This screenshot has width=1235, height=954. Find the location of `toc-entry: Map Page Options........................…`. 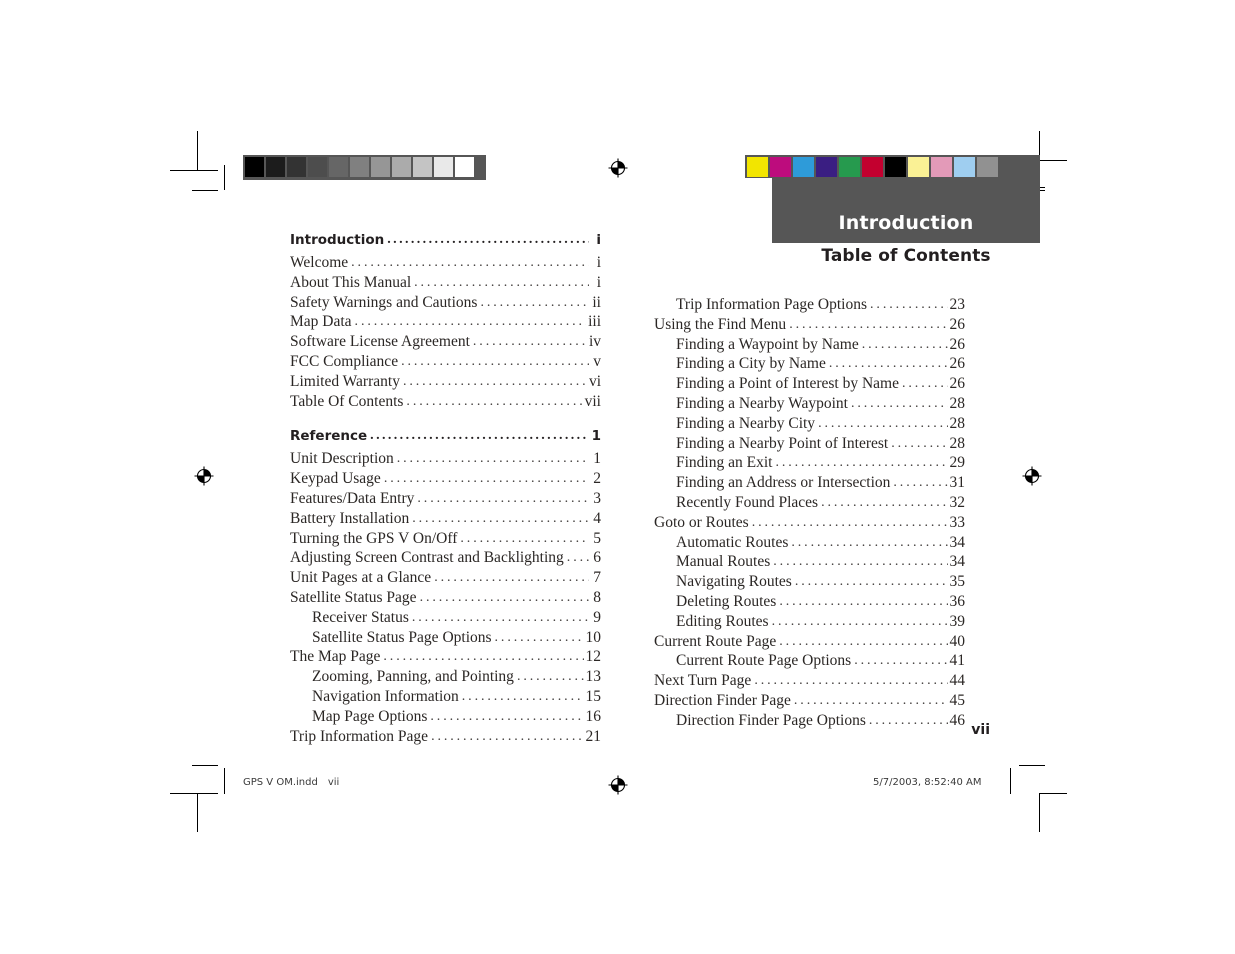

toc-entry: Map Page Options........................… is located at coordinates (445, 718).